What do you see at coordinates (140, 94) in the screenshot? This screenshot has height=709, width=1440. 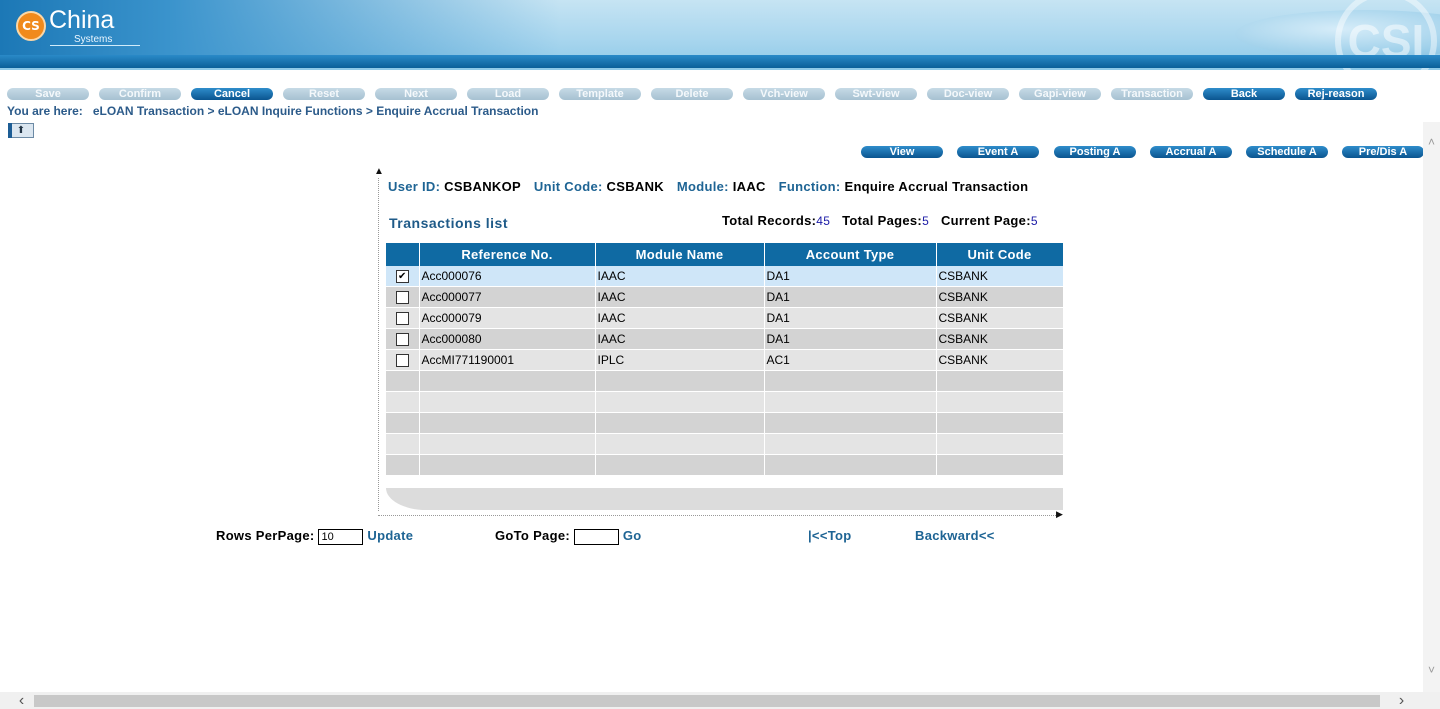 I see `confirm-button: Confirm` at bounding box center [140, 94].